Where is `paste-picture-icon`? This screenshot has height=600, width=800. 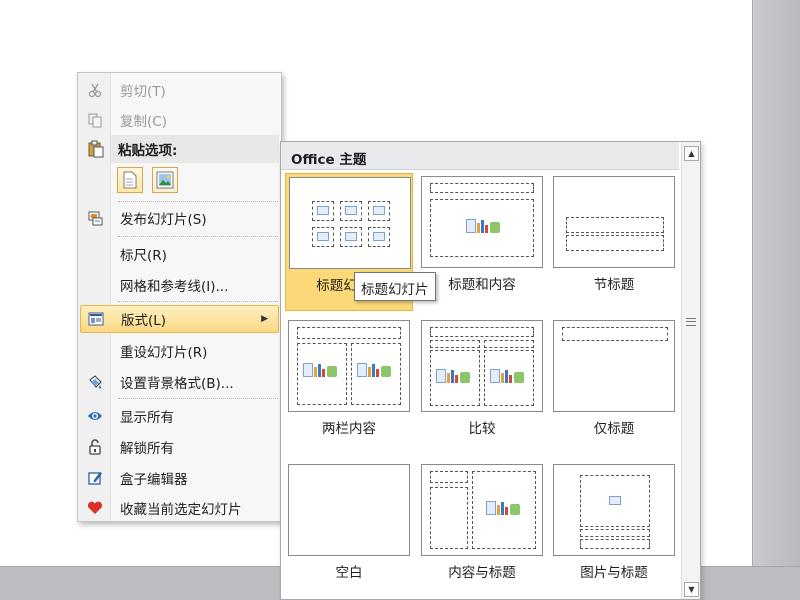 paste-picture-icon is located at coordinates (165, 180).